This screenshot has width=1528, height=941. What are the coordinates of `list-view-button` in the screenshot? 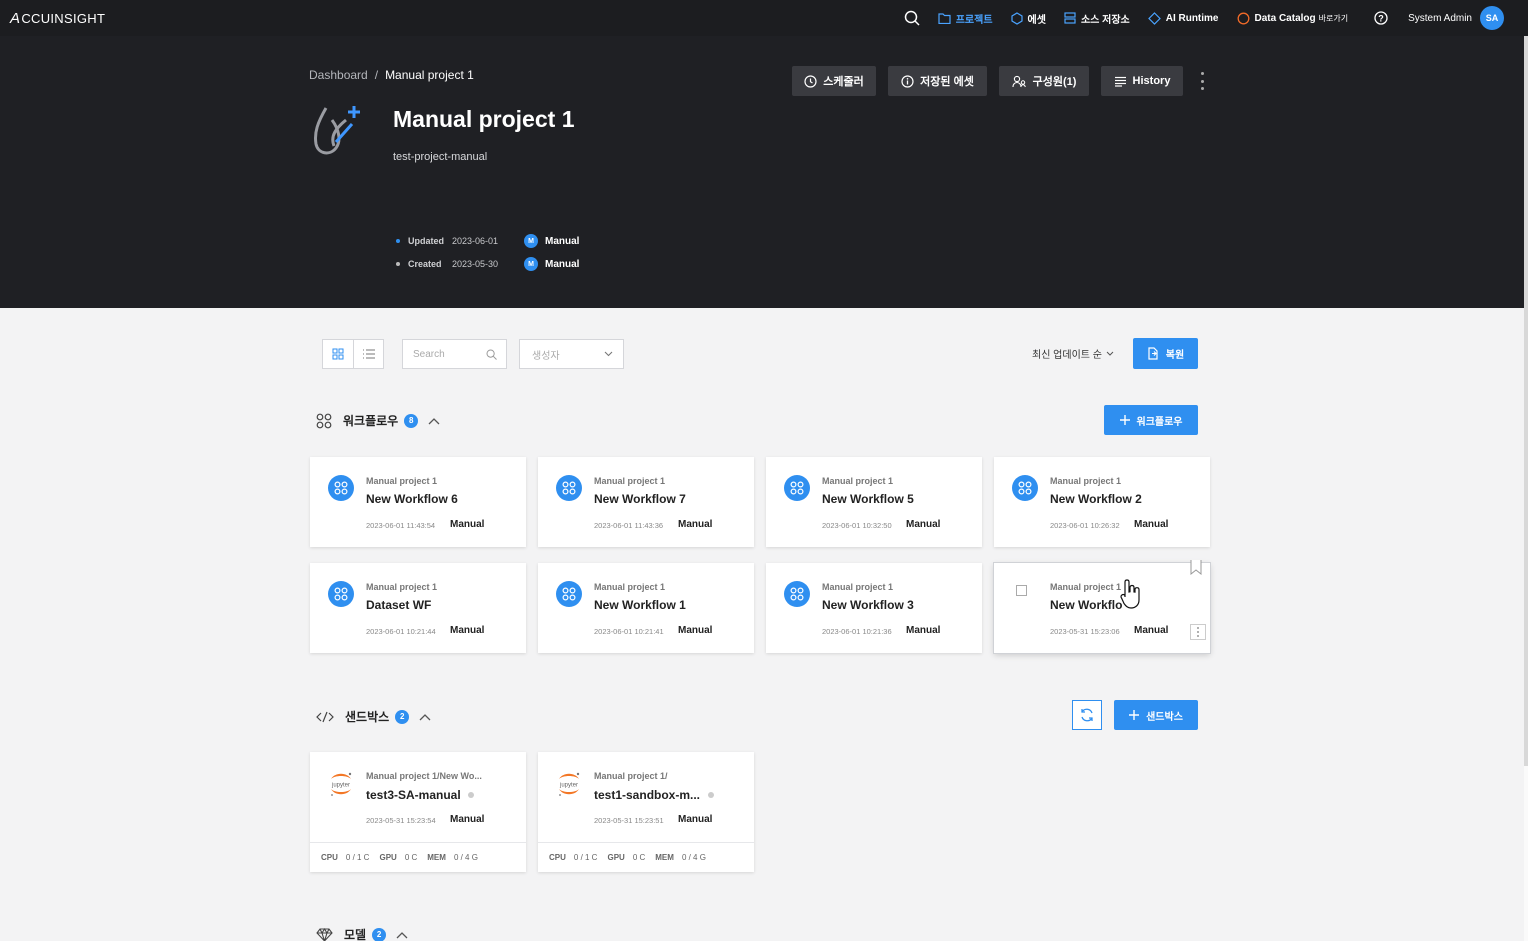 It's located at (368, 354).